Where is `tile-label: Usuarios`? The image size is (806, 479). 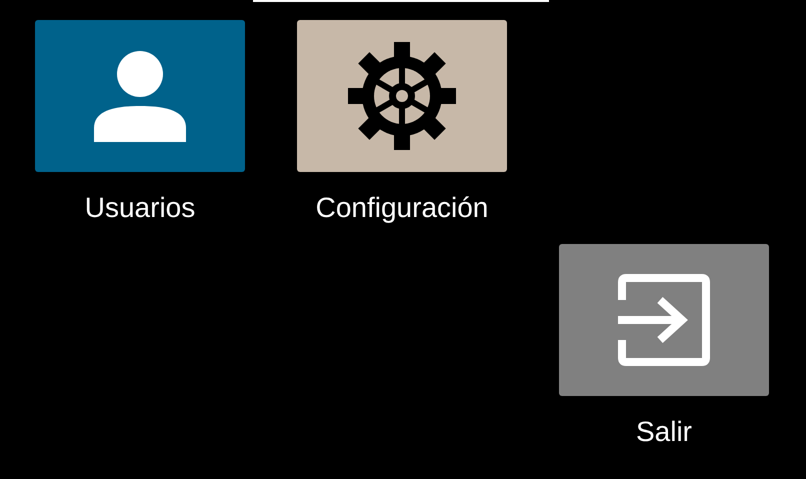
tile-label: Usuarios is located at coordinates (140, 208).